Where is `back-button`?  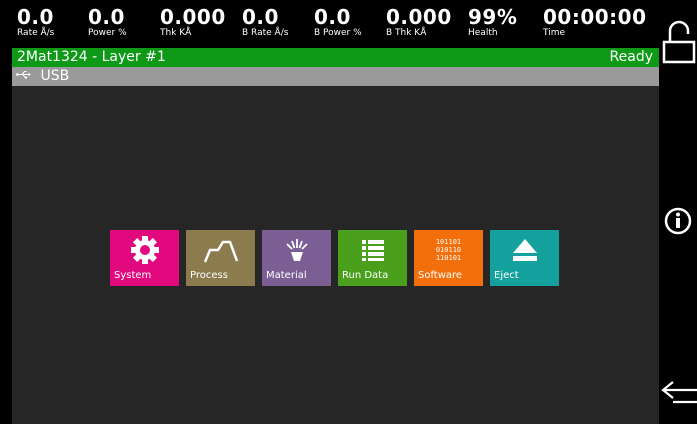
back-button is located at coordinates (678, 395).